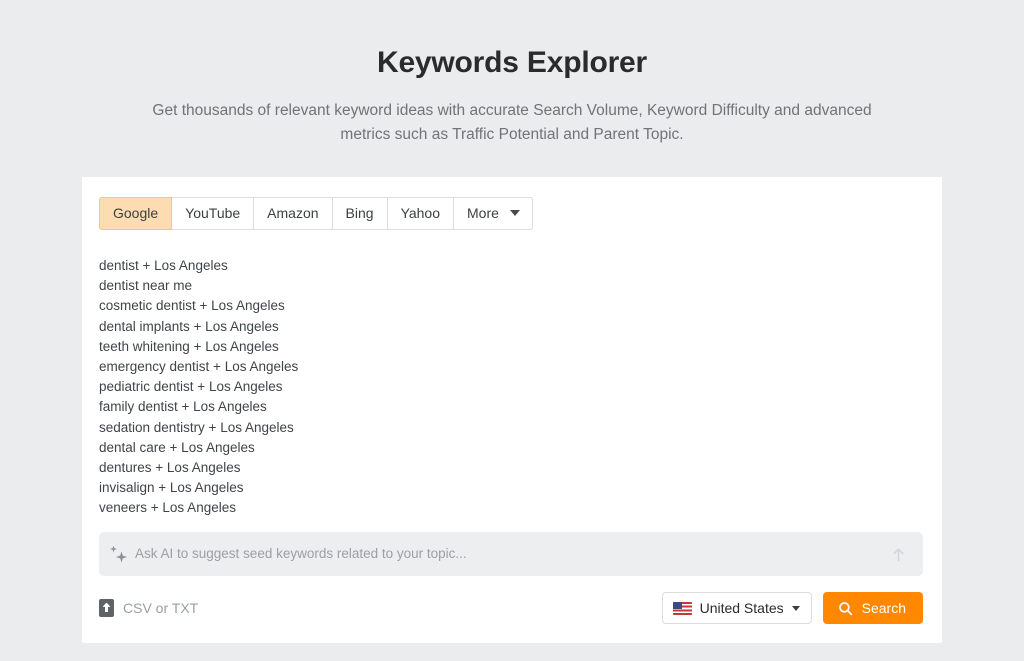  I want to click on tab-bing: Bing, so click(360, 213).